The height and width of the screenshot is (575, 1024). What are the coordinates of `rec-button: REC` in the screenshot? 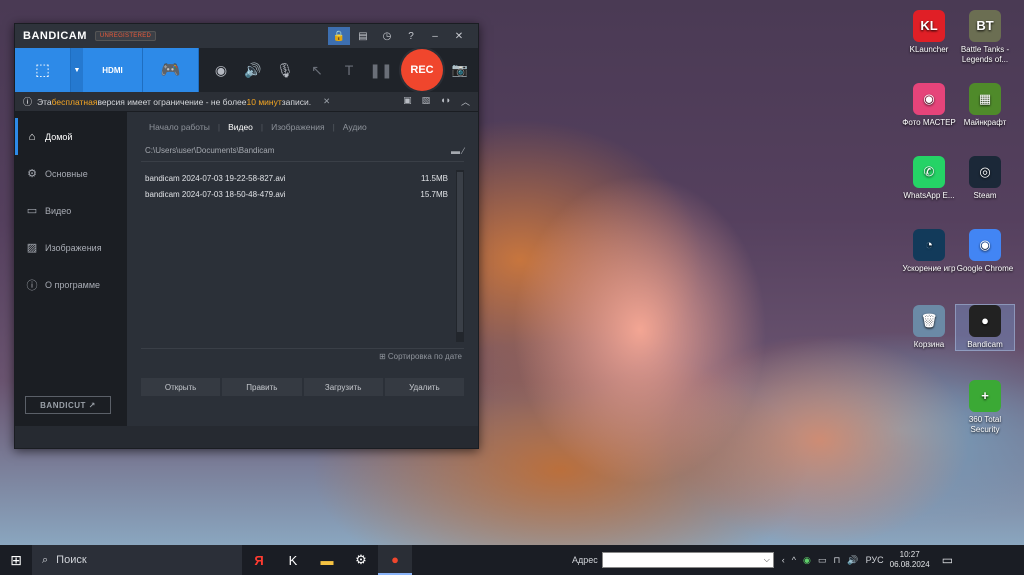 It's located at (422, 70).